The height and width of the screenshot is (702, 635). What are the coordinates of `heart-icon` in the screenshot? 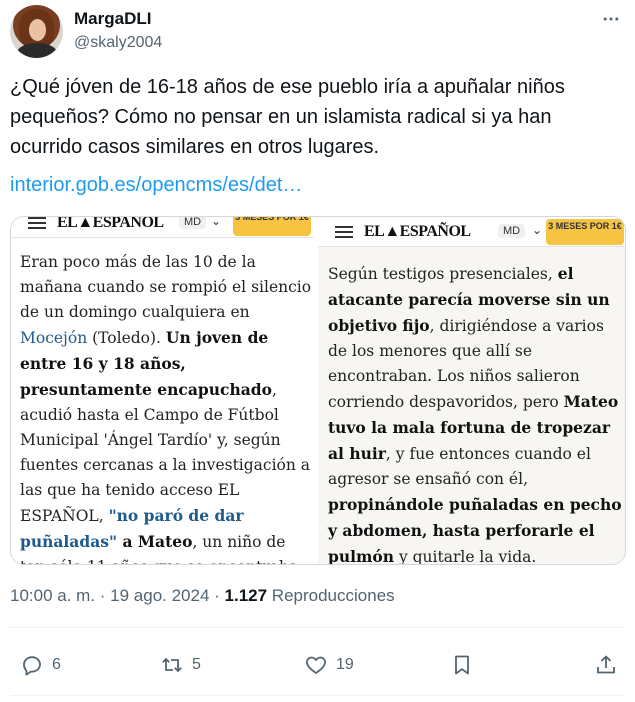 It's located at (316, 665).